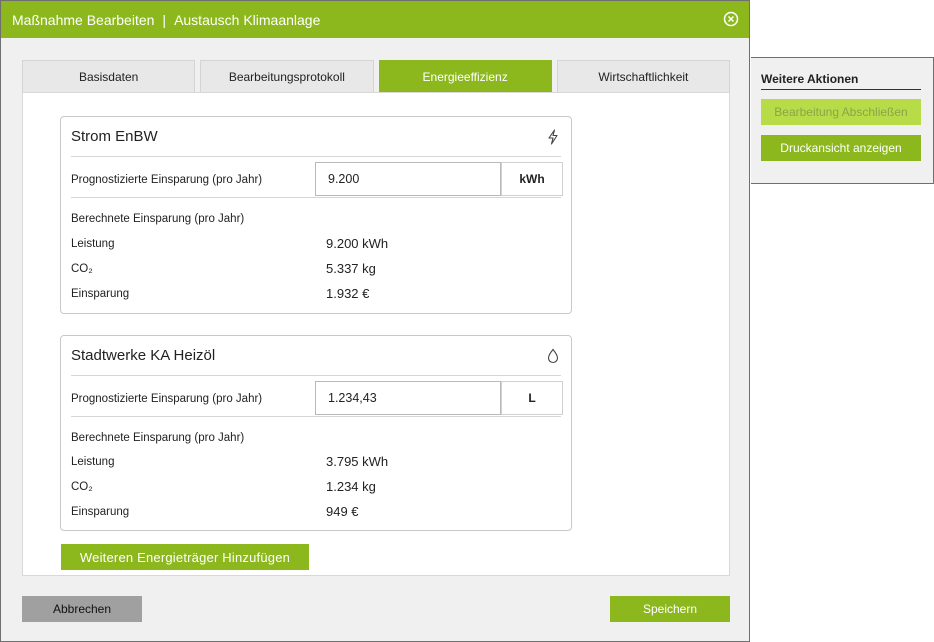 The width and height of the screenshot is (934, 642). What do you see at coordinates (465, 76) in the screenshot?
I see `tab-energieeffizienz: Energieeffizienz` at bounding box center [465, 76].